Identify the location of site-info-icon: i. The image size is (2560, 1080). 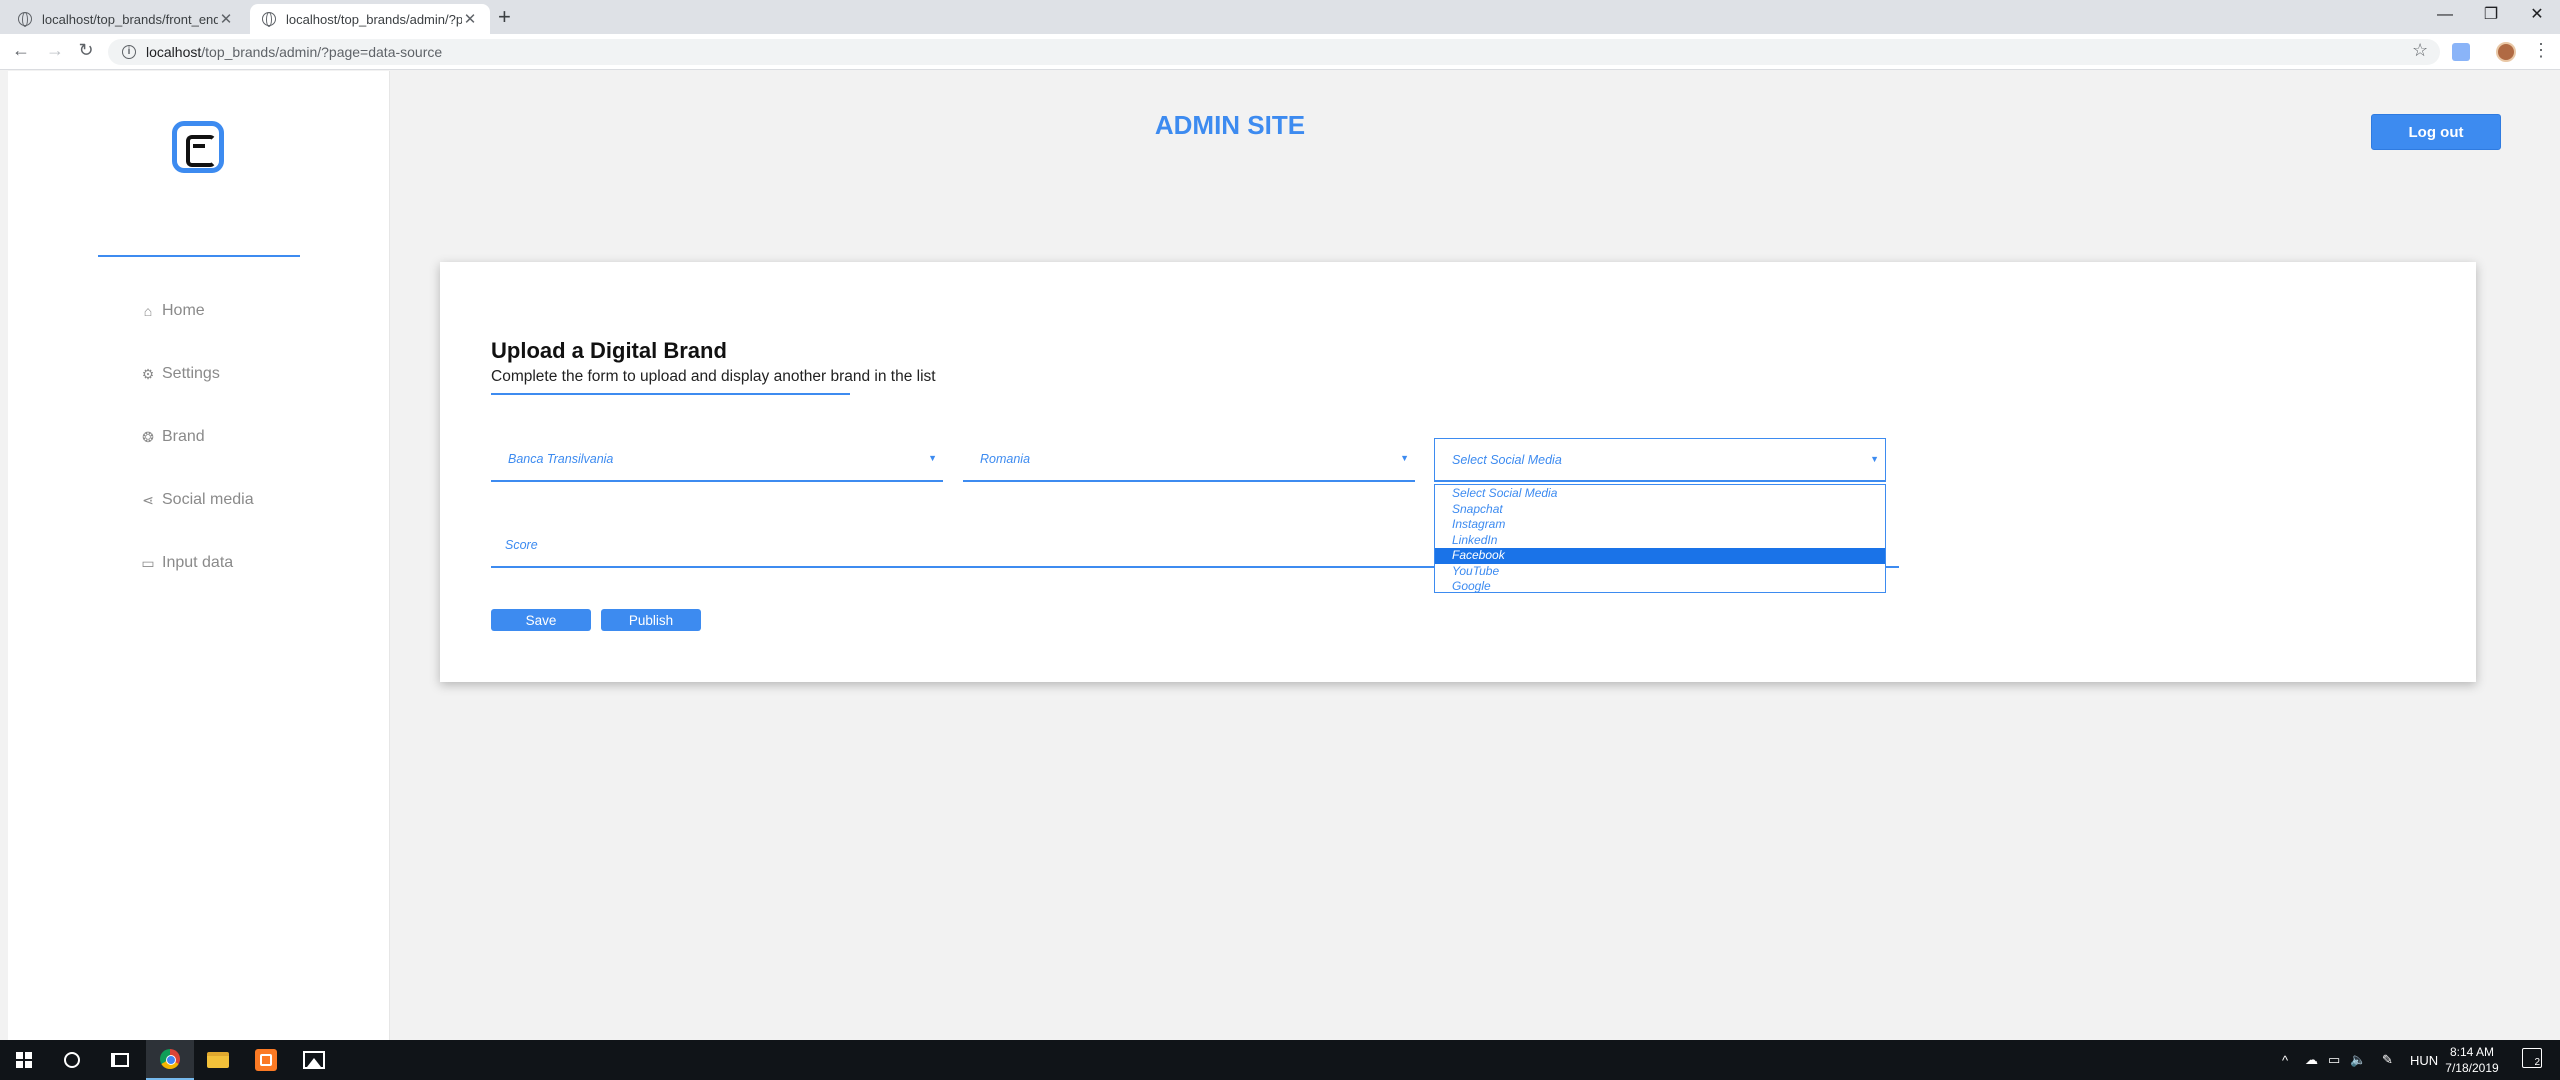
(129, 52).